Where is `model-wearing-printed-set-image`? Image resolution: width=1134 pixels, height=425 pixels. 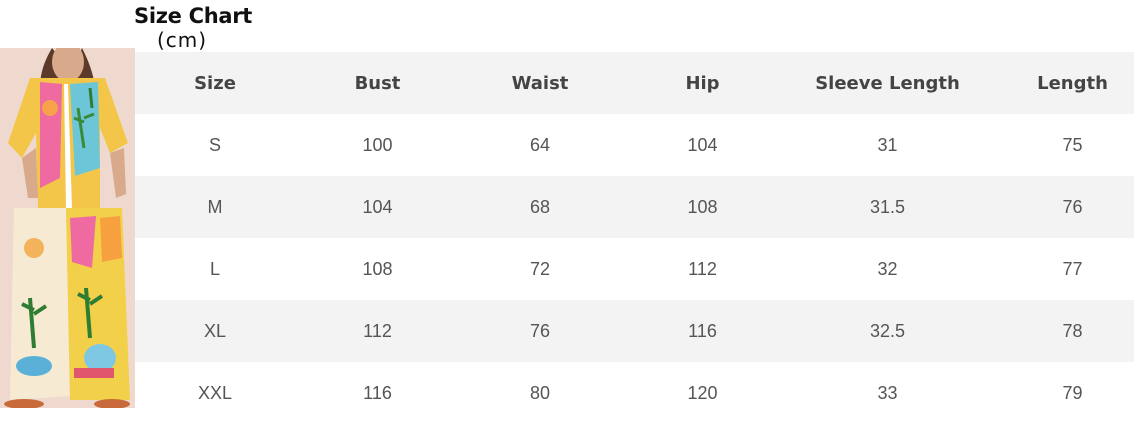
model-wearing-printed-set-image is located at coordinates (67, 228).